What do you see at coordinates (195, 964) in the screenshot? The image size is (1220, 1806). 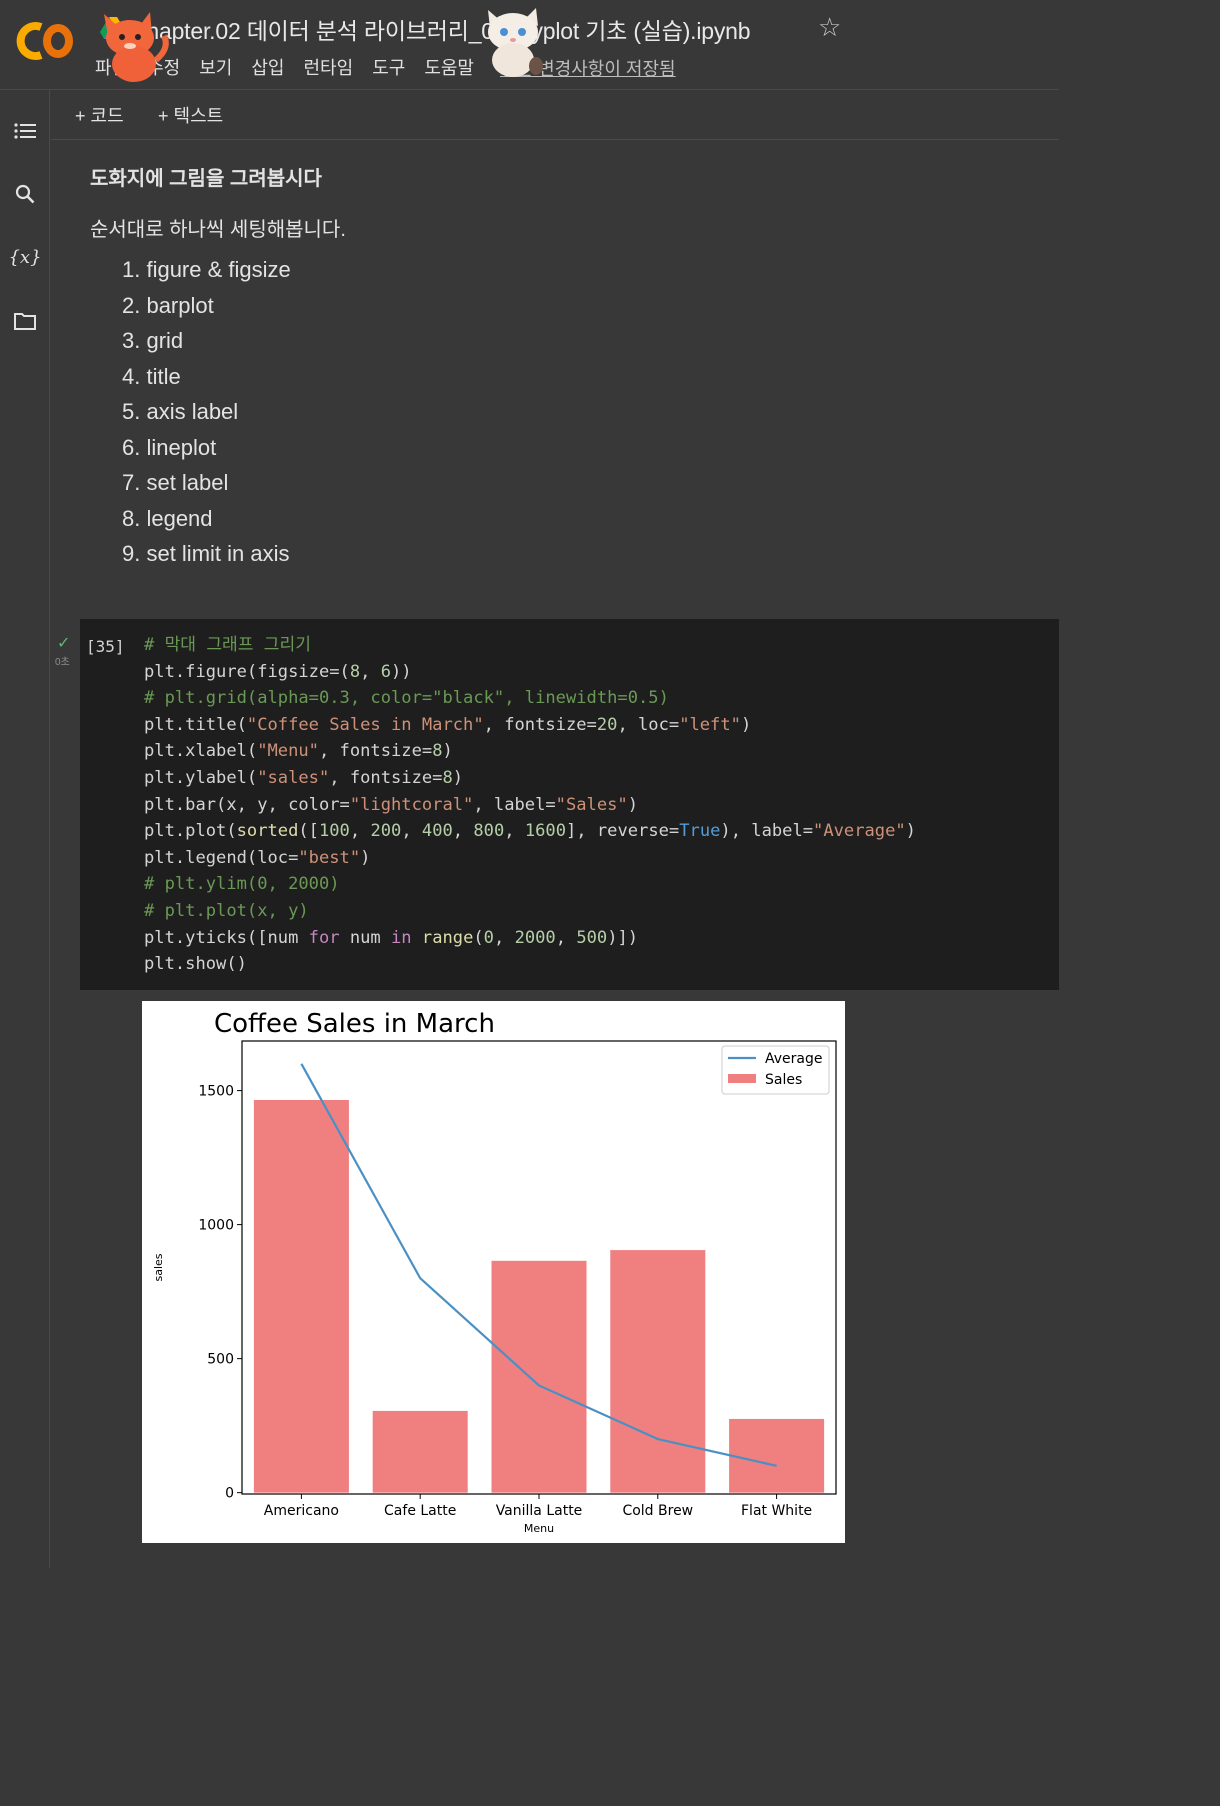 I see `code-line: plt.show()` at bounding box center [195, 964].